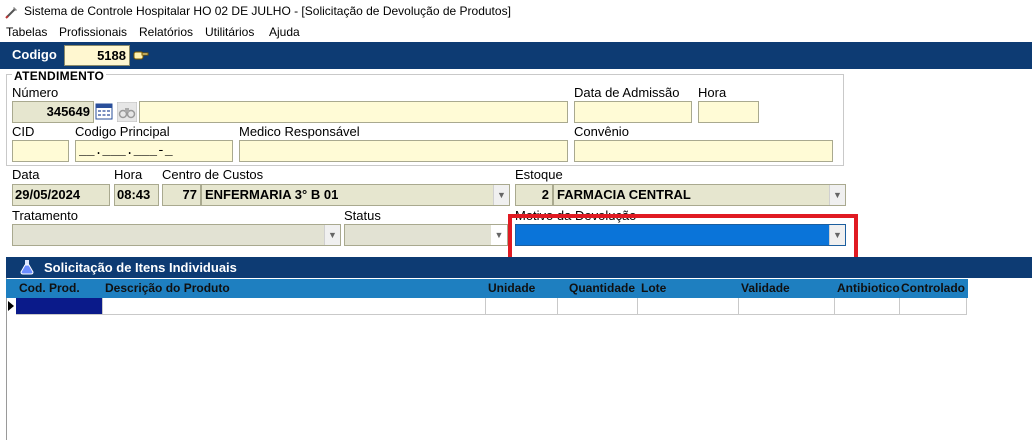  I want to click on col-antibiotico: Antibiotico, so click(868, 288).